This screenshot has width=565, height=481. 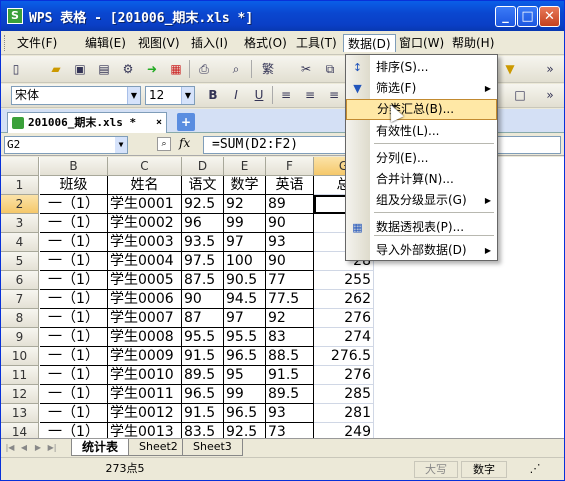 What do you see at coordinates (20, 337) in the screenshot?
I see `row-header: 9` at bounding box center [20, 337].